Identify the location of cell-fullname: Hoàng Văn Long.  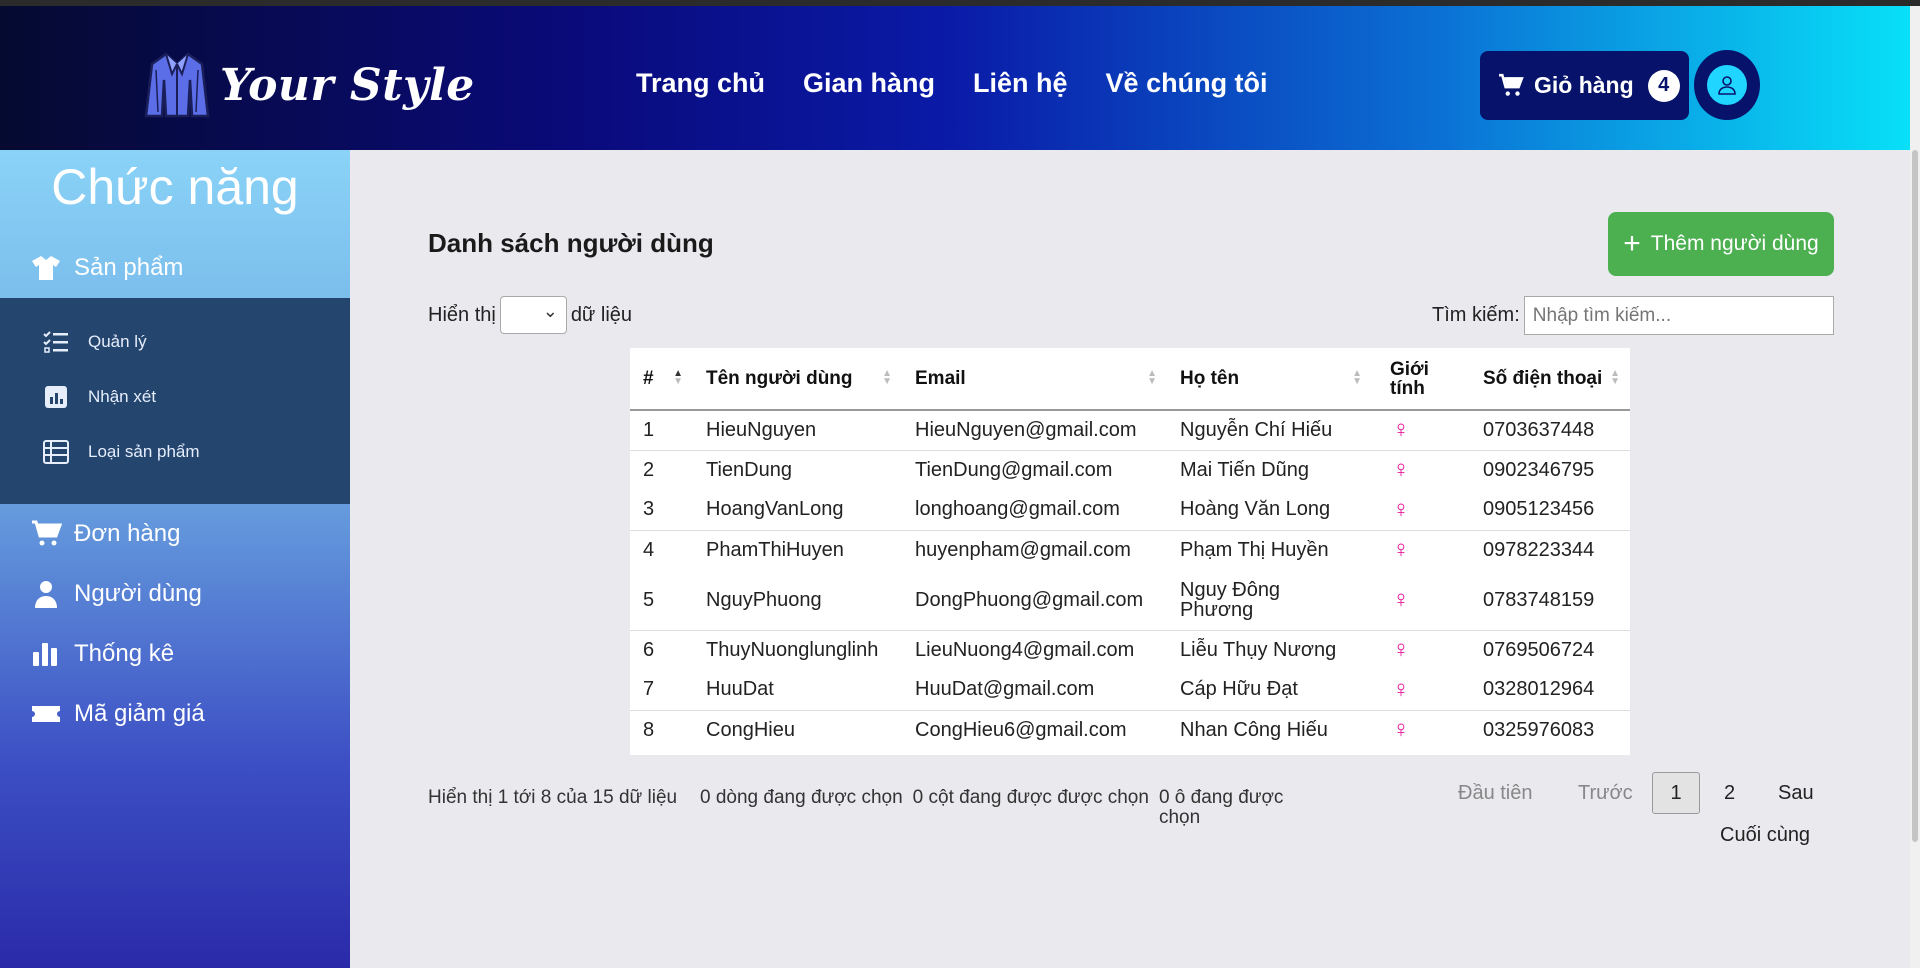
(1269, 510).